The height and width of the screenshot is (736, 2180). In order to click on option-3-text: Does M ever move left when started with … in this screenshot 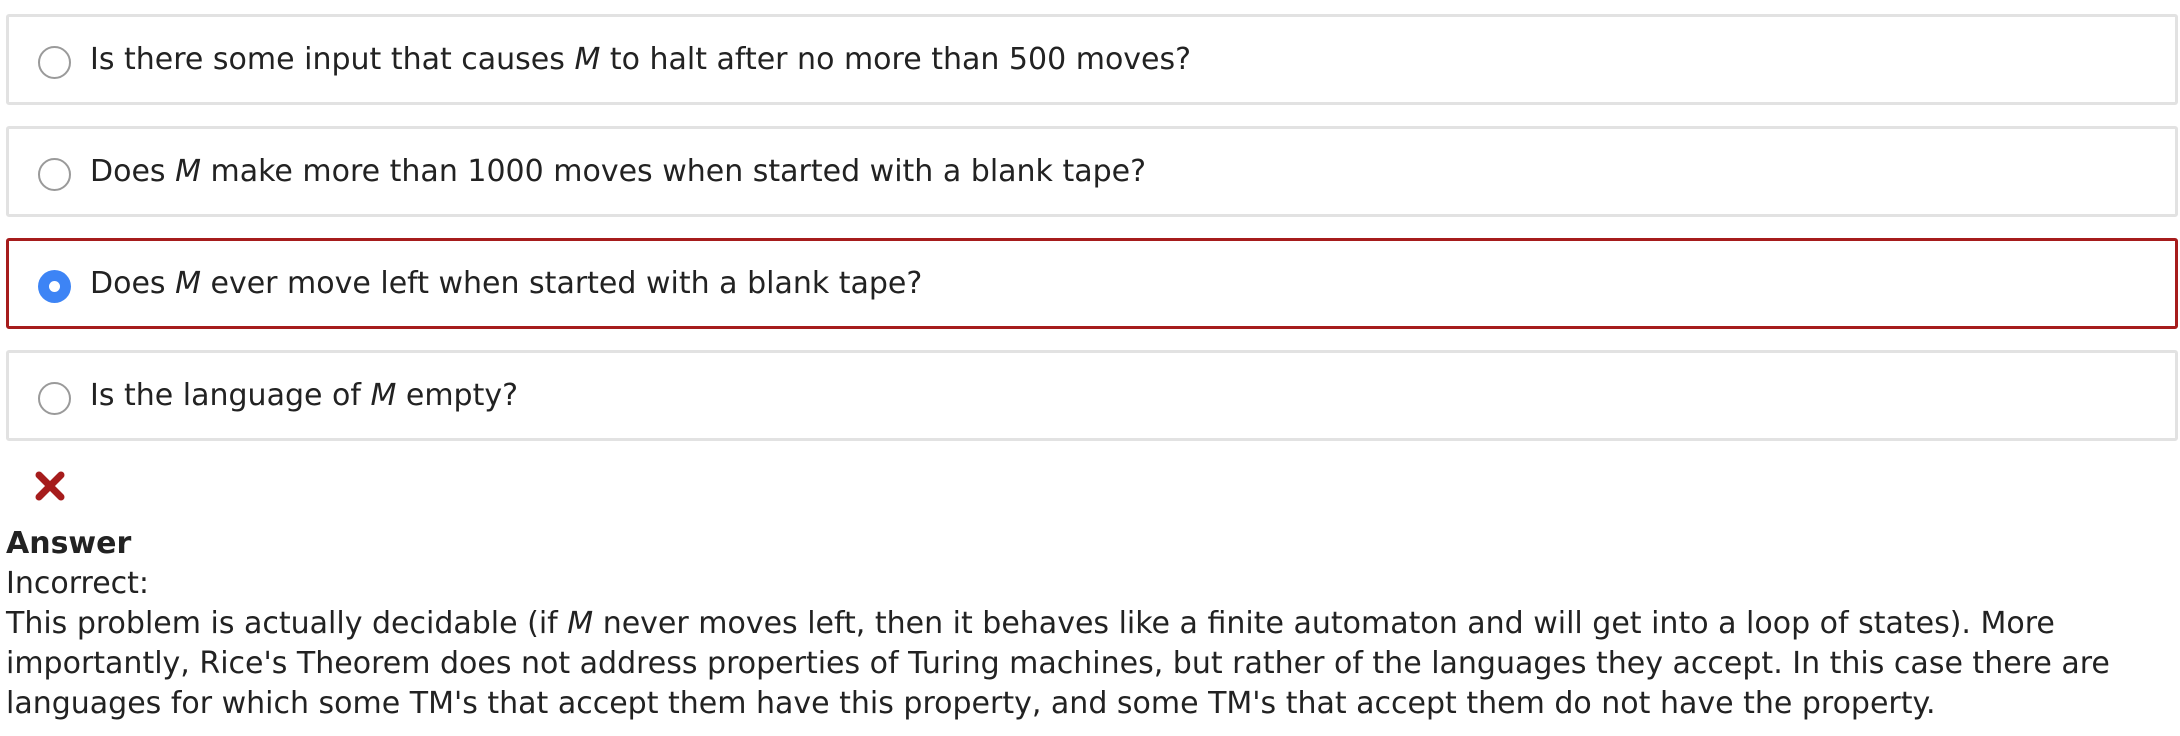, I will do `click(506, 283)`.